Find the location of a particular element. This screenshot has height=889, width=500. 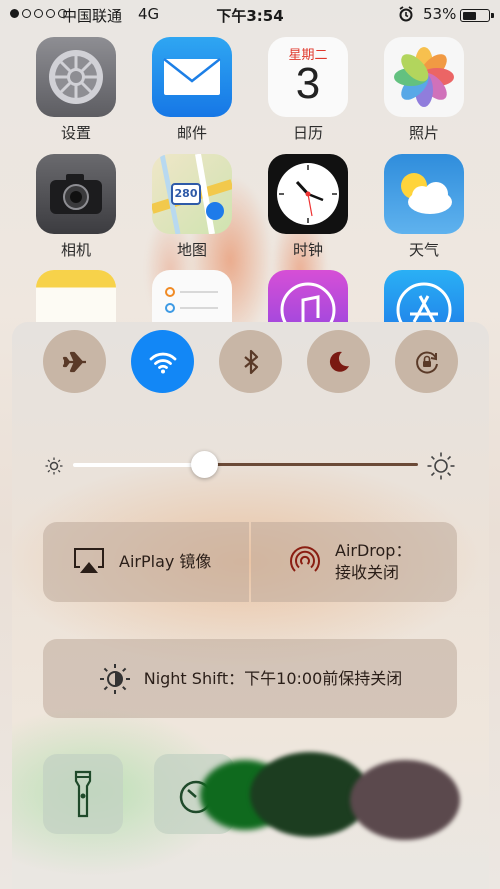

mail-icon is located at coordinates (192, 77).